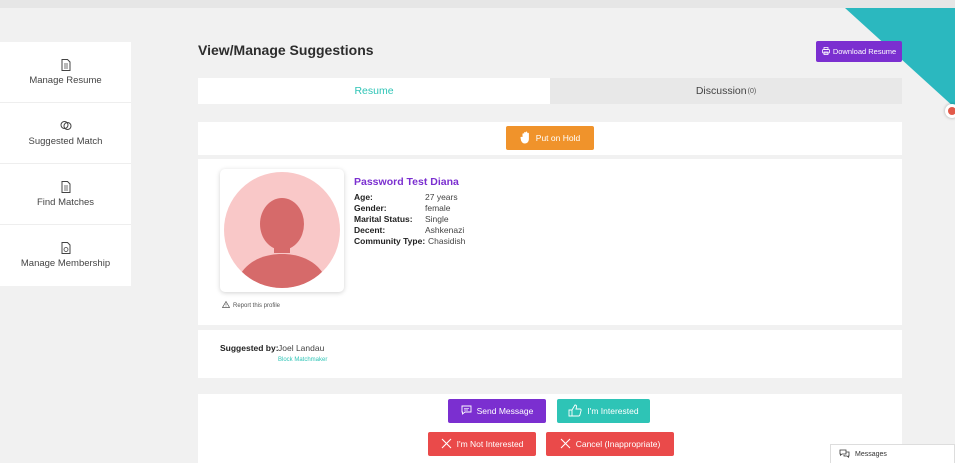  What do you see at coordinates (618, 444) in the screenshot?
I see `cancel-label: Cancel (Inappropriate)` at bounding box center [618, 444].